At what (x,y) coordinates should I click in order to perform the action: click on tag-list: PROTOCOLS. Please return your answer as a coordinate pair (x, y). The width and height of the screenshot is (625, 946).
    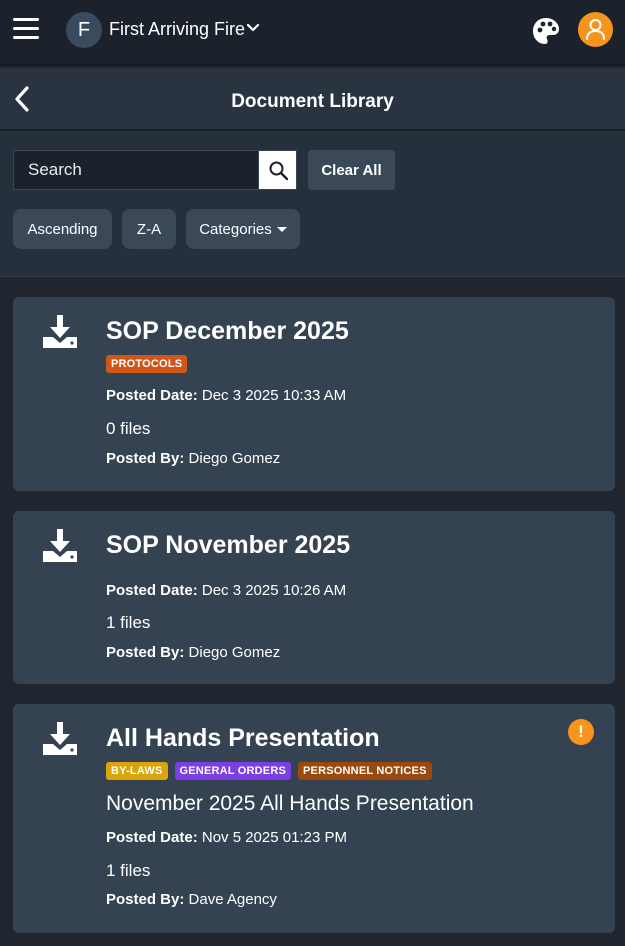
    Looking at the image, I should click on (147, 364).